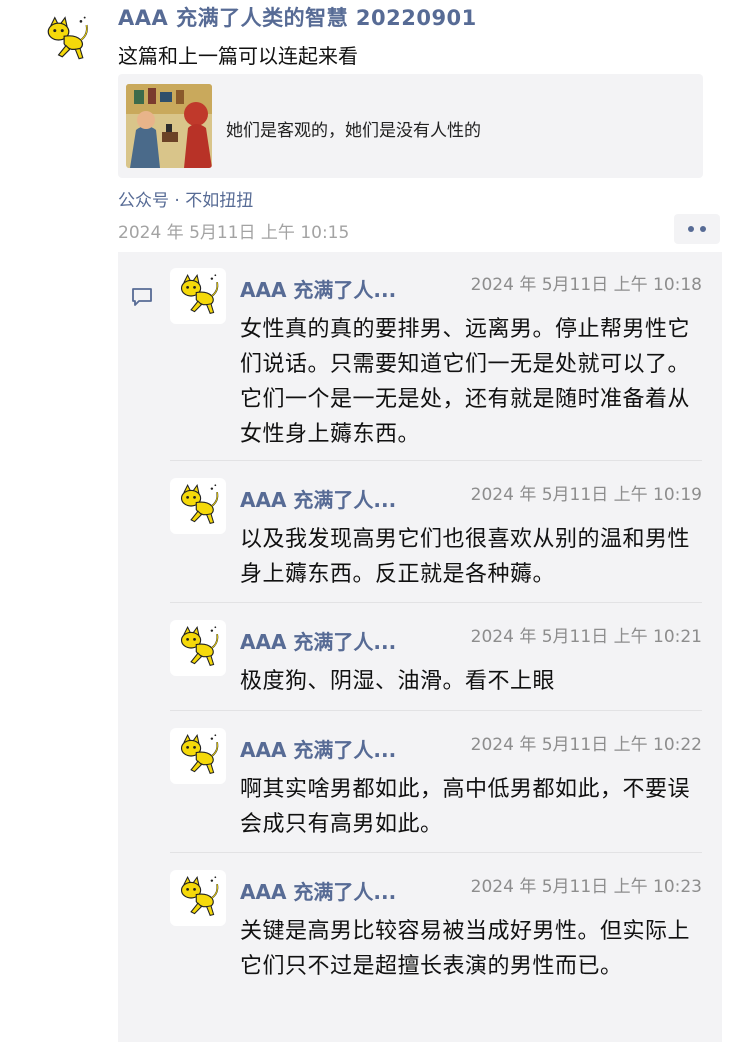 This screenshot has width=740, height=1042. Describe the element at coordinates (353, 131) in the screenshot. I see `shared-article-title: 她们是客观的，她们是没有人性的` at that location.